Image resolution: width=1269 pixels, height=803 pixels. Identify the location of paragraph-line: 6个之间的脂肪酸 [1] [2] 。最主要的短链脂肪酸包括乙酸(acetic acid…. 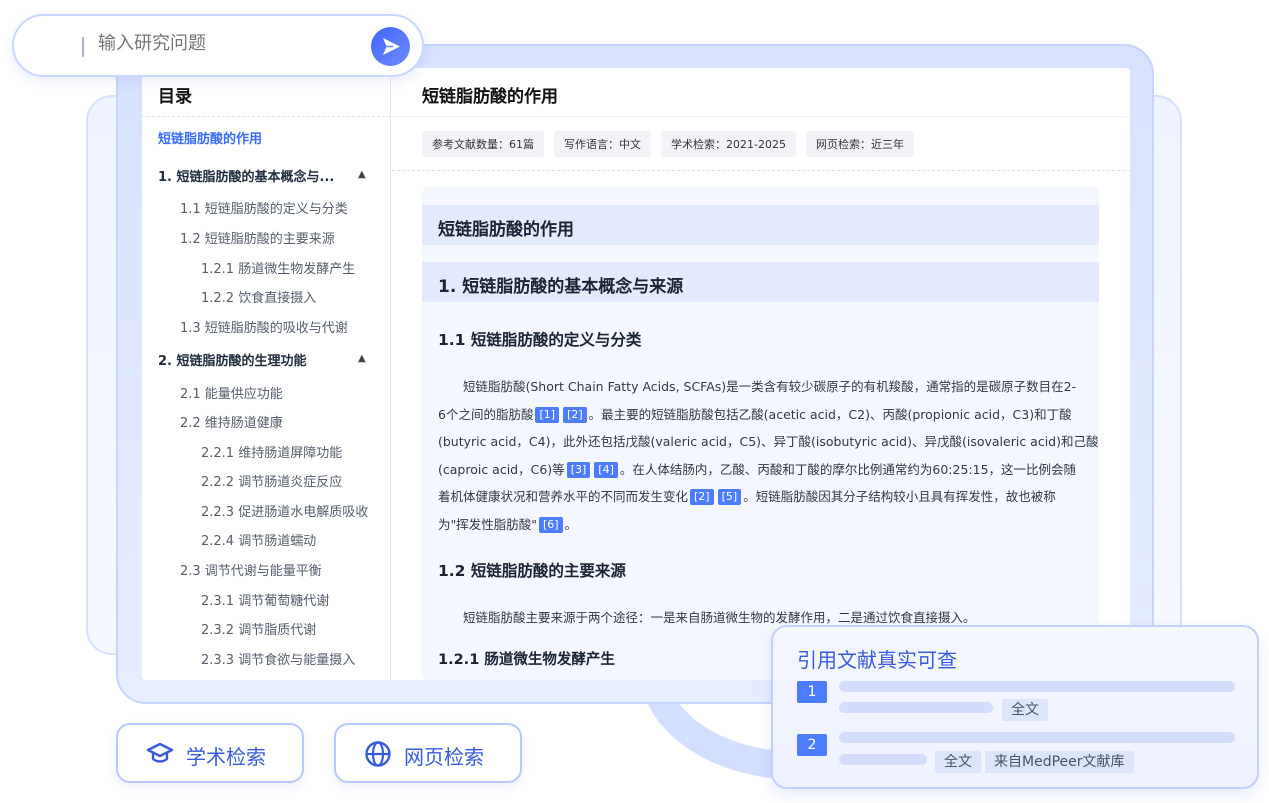
(755, 414).